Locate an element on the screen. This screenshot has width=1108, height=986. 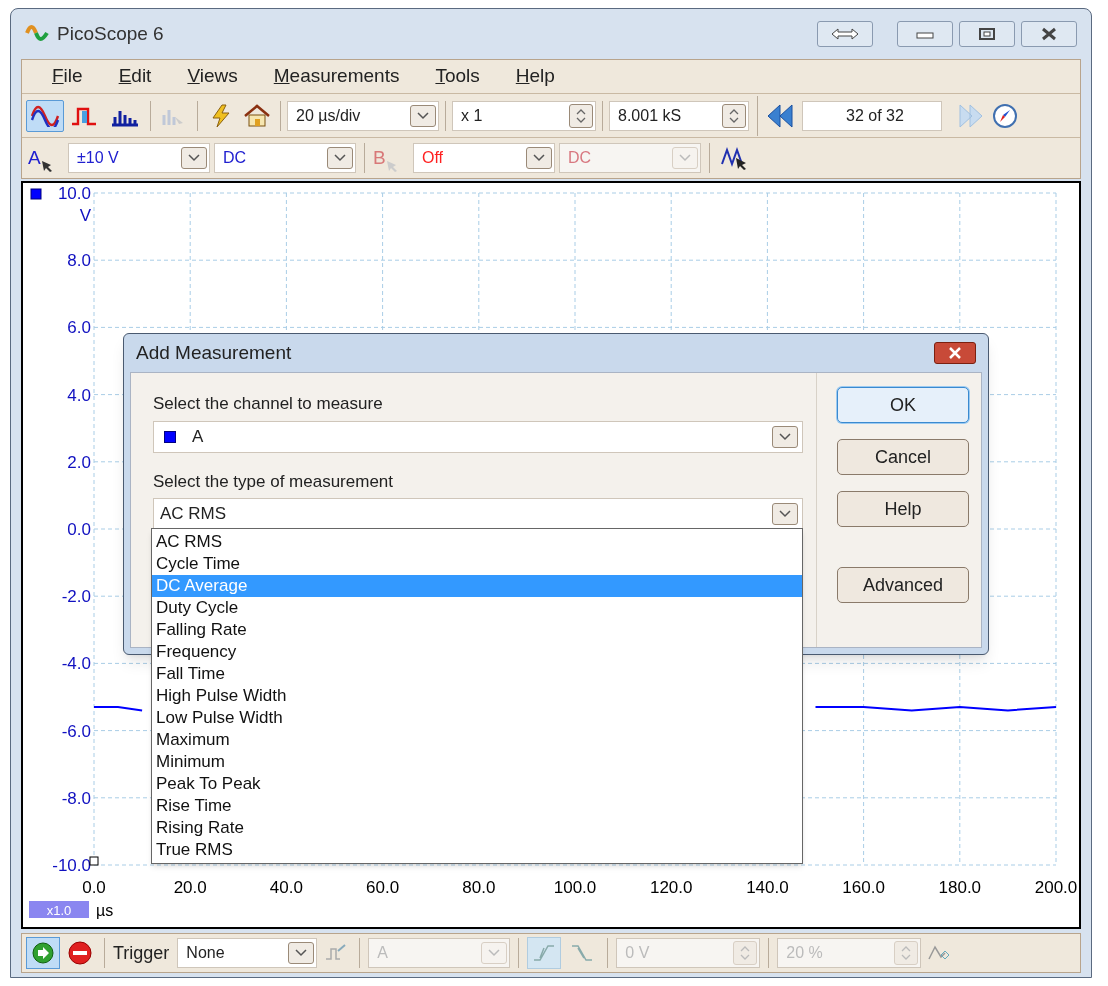
field-value: 20 µs/div is located at coordinates (328, 115).